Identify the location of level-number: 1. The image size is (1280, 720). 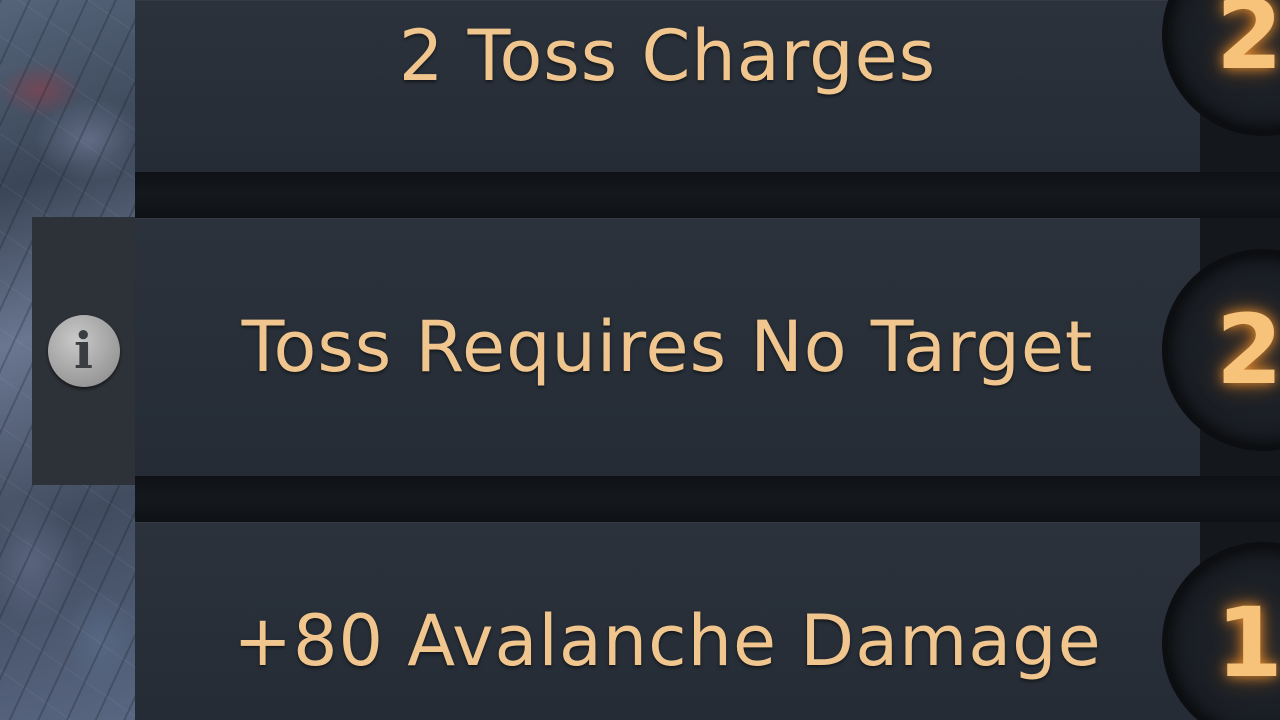
(1248, 643).